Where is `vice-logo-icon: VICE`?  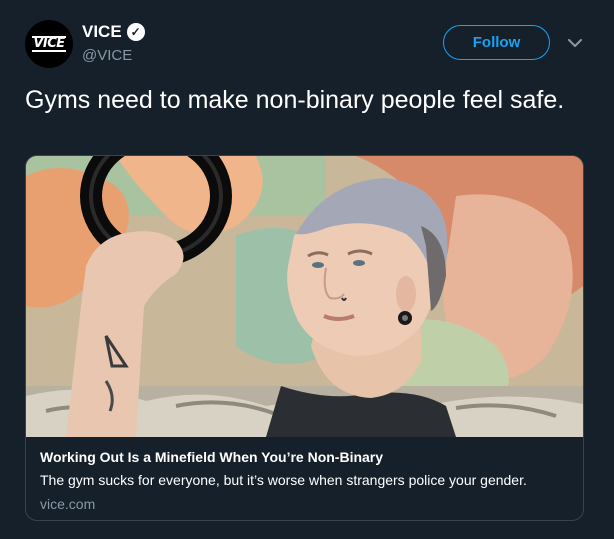
vice-logo-icon: VICE is located at coordinates (49, 44).